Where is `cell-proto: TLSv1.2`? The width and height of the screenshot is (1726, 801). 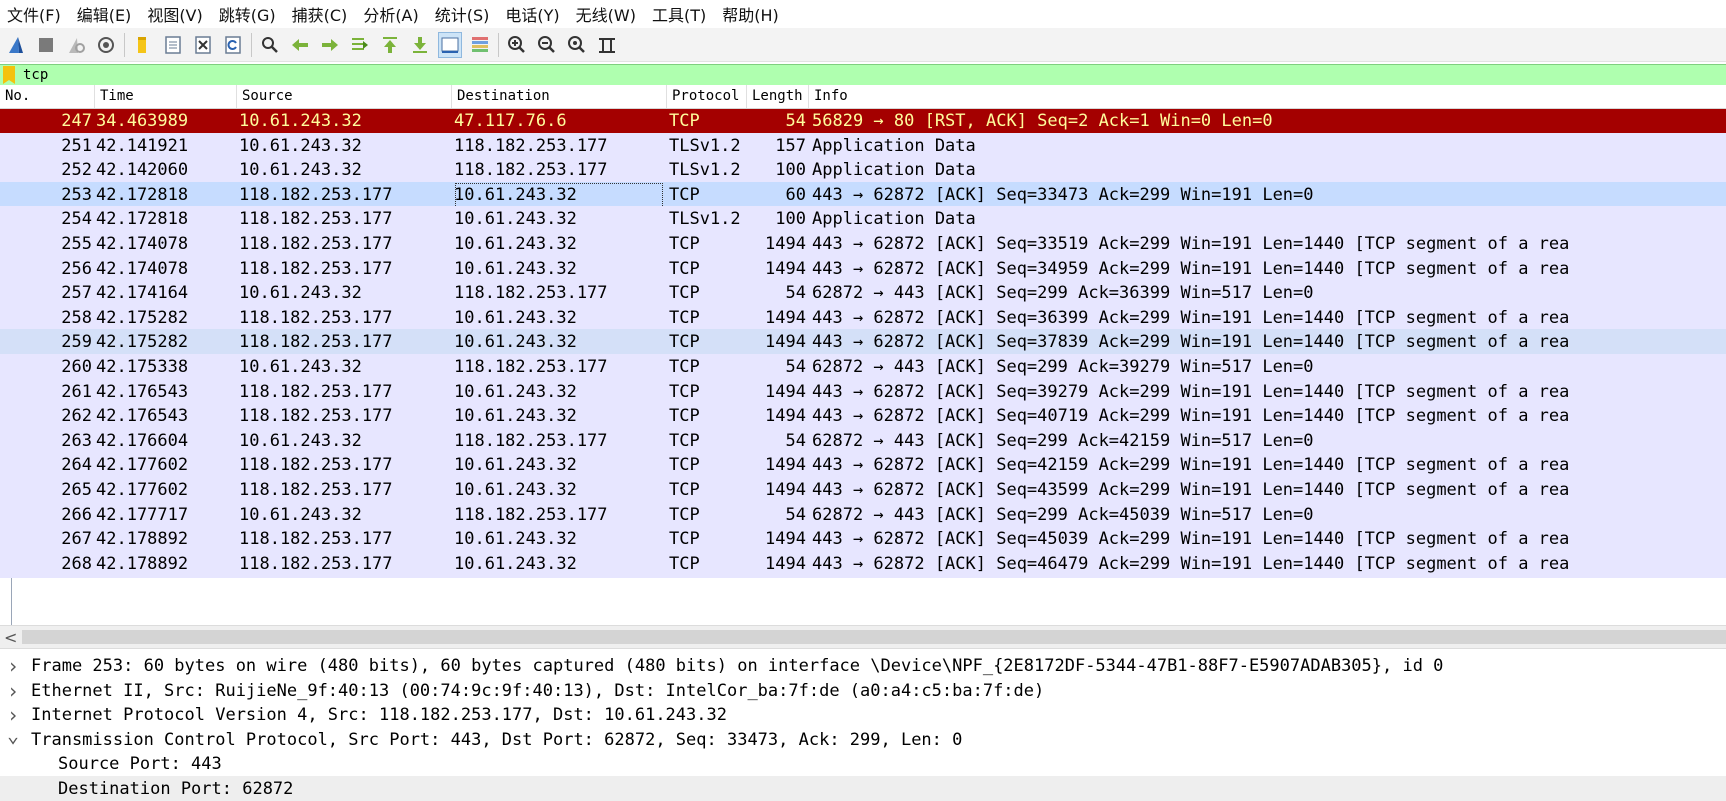
cell-proto: TLSv1.2 is located at coordinates (705, 170).